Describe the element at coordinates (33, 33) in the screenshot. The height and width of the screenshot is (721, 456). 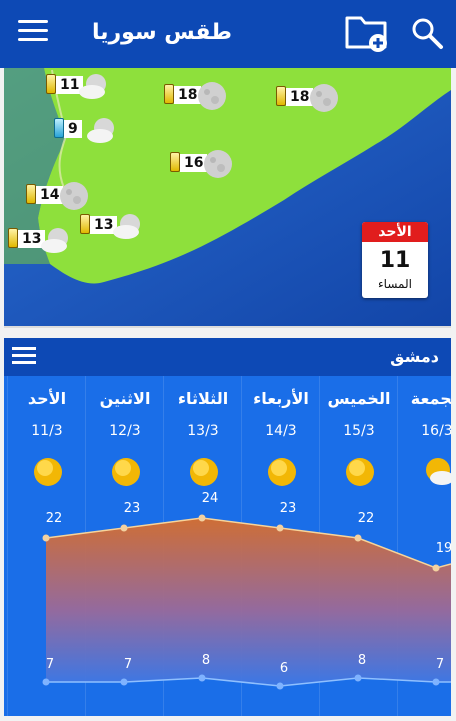
I see `menu-icon` at that location.